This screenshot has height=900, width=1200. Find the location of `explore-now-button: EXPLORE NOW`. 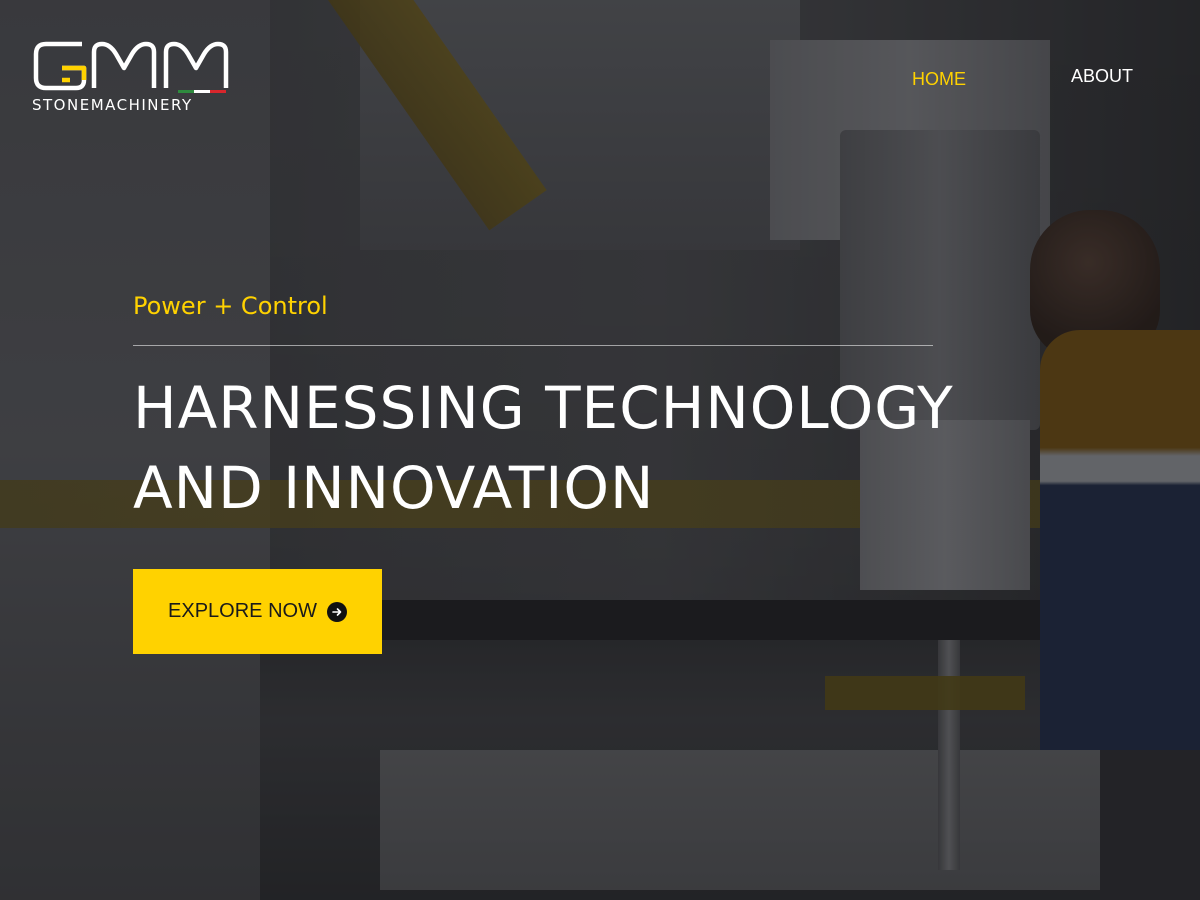

explore-now-button: EXPLORE NOW is located at coordinates (257, 611).